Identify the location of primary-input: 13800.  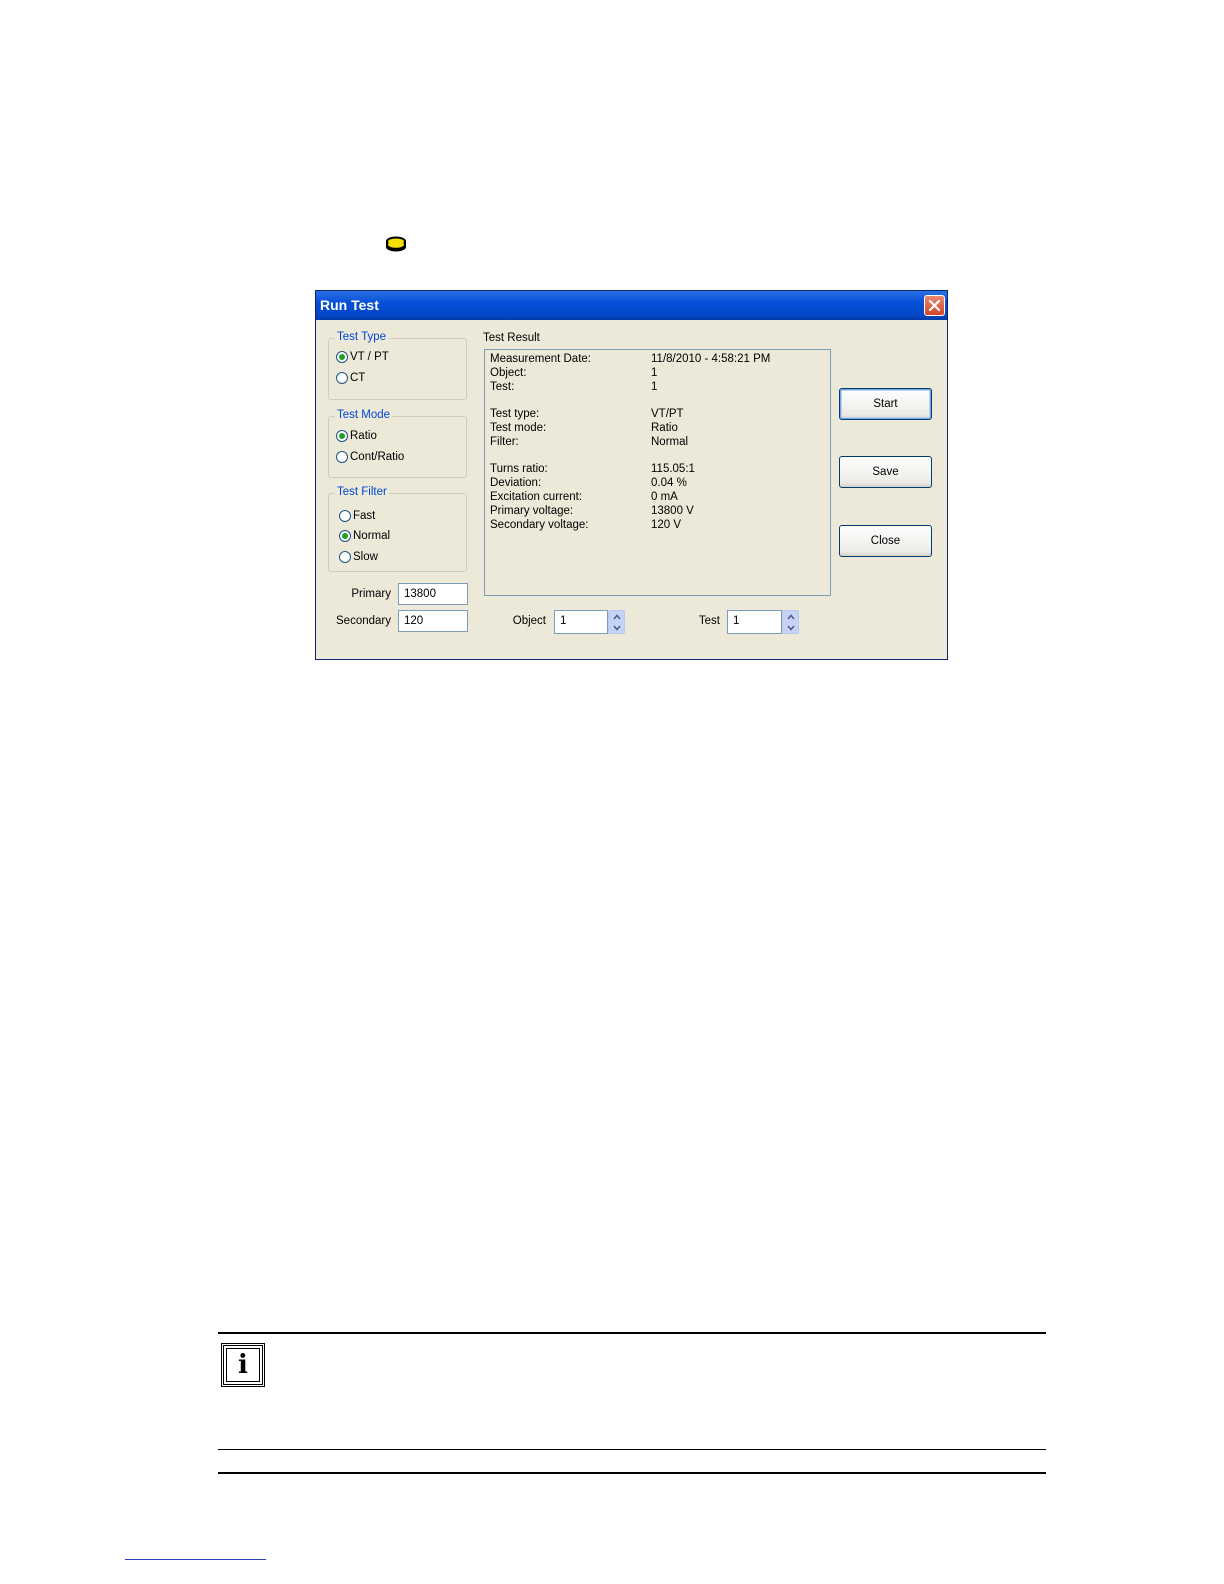
(433, 594).